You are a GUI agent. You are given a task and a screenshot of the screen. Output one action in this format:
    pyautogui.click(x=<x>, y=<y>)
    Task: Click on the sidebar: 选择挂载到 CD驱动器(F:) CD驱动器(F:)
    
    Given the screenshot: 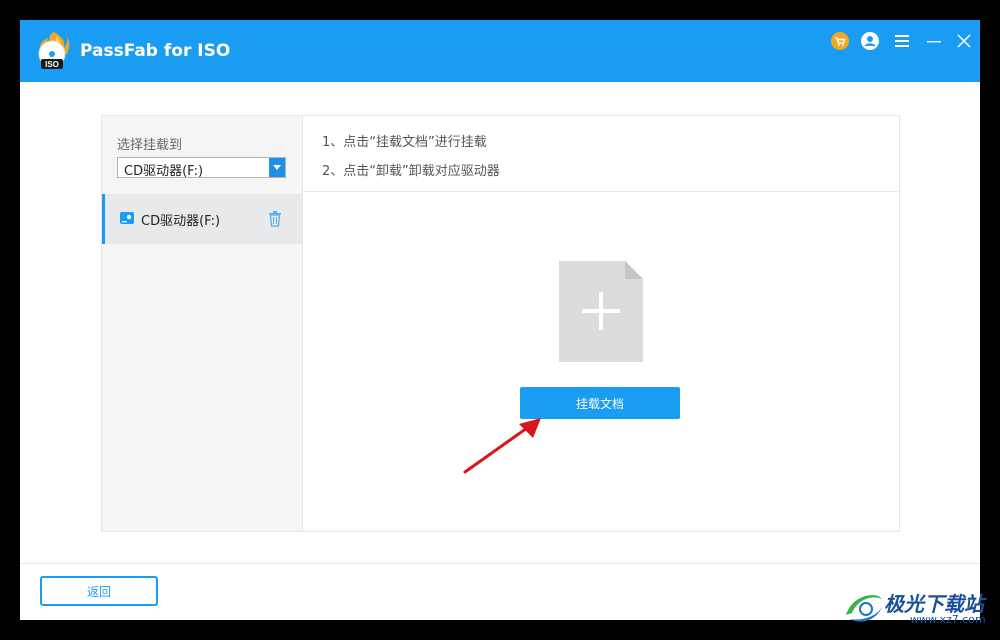 What is the action you would take?
    pyautogui.click(x=202, y=323)
    